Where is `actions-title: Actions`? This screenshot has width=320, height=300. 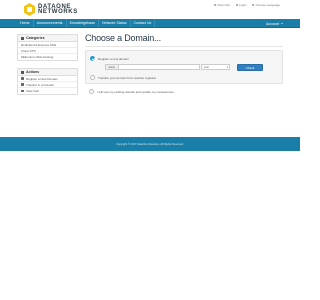
actions-title: Actions is located at coordinates (33, 72).